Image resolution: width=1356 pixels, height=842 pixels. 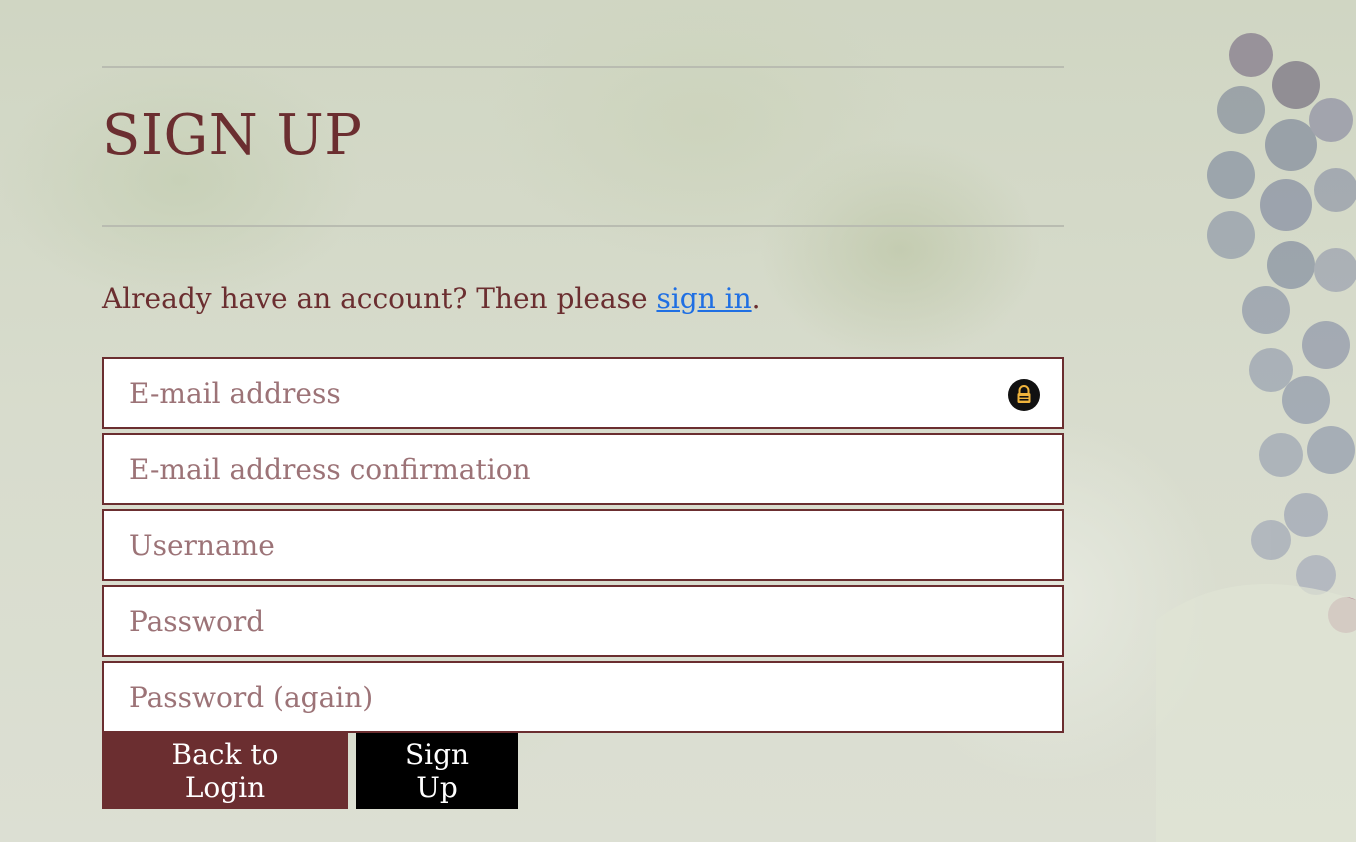 I want to click on password-field-wrapper, so click(x=583, y=621).